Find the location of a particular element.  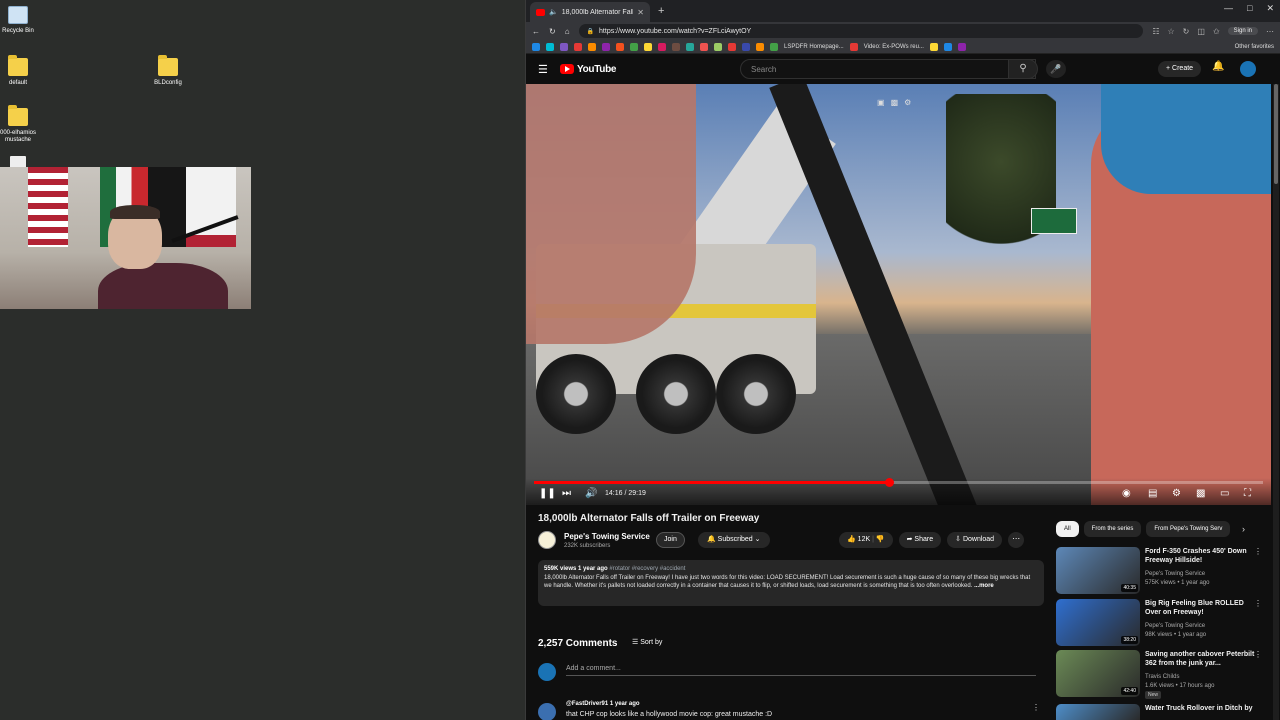

hamburger-menu-icon: ☰ is located at coordinates (549, 69).